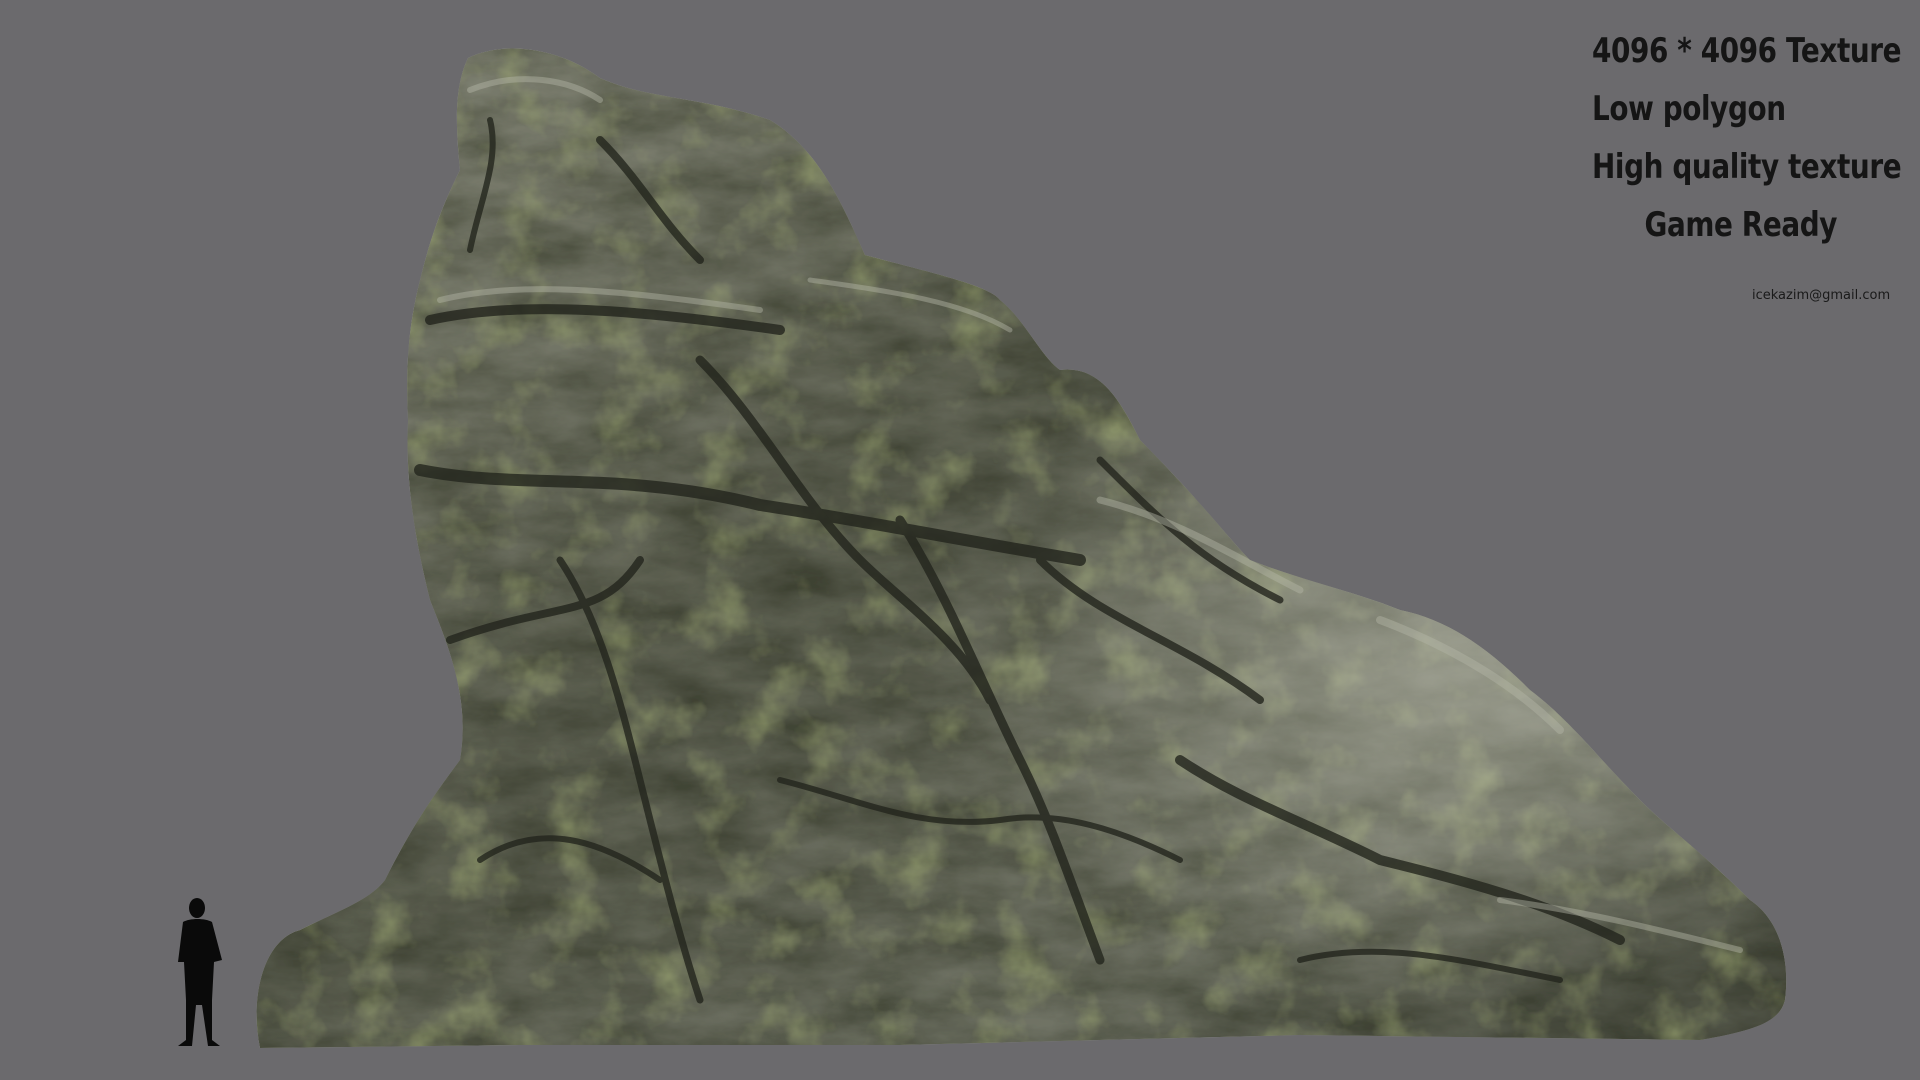 This screenshot has height=1080, width=1920. What do you see at coordinates (1821, 295) in the screenshot?
I see `contact-email: icekazim@gmail.com` at bounding box center [1821, 295].